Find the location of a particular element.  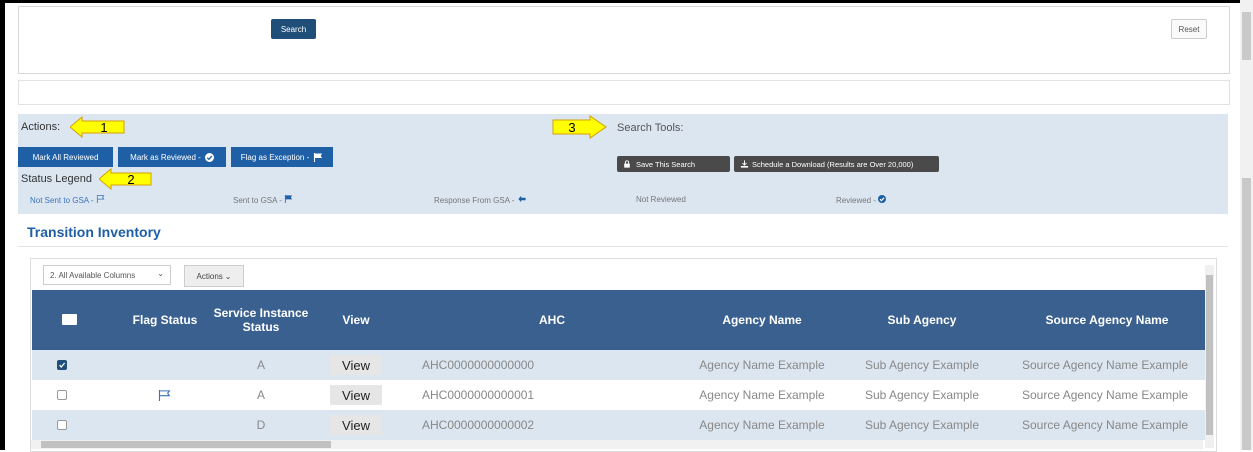

mark-all-reviewed-button: Mark All Reviewed is located at coordinates (65, 157).